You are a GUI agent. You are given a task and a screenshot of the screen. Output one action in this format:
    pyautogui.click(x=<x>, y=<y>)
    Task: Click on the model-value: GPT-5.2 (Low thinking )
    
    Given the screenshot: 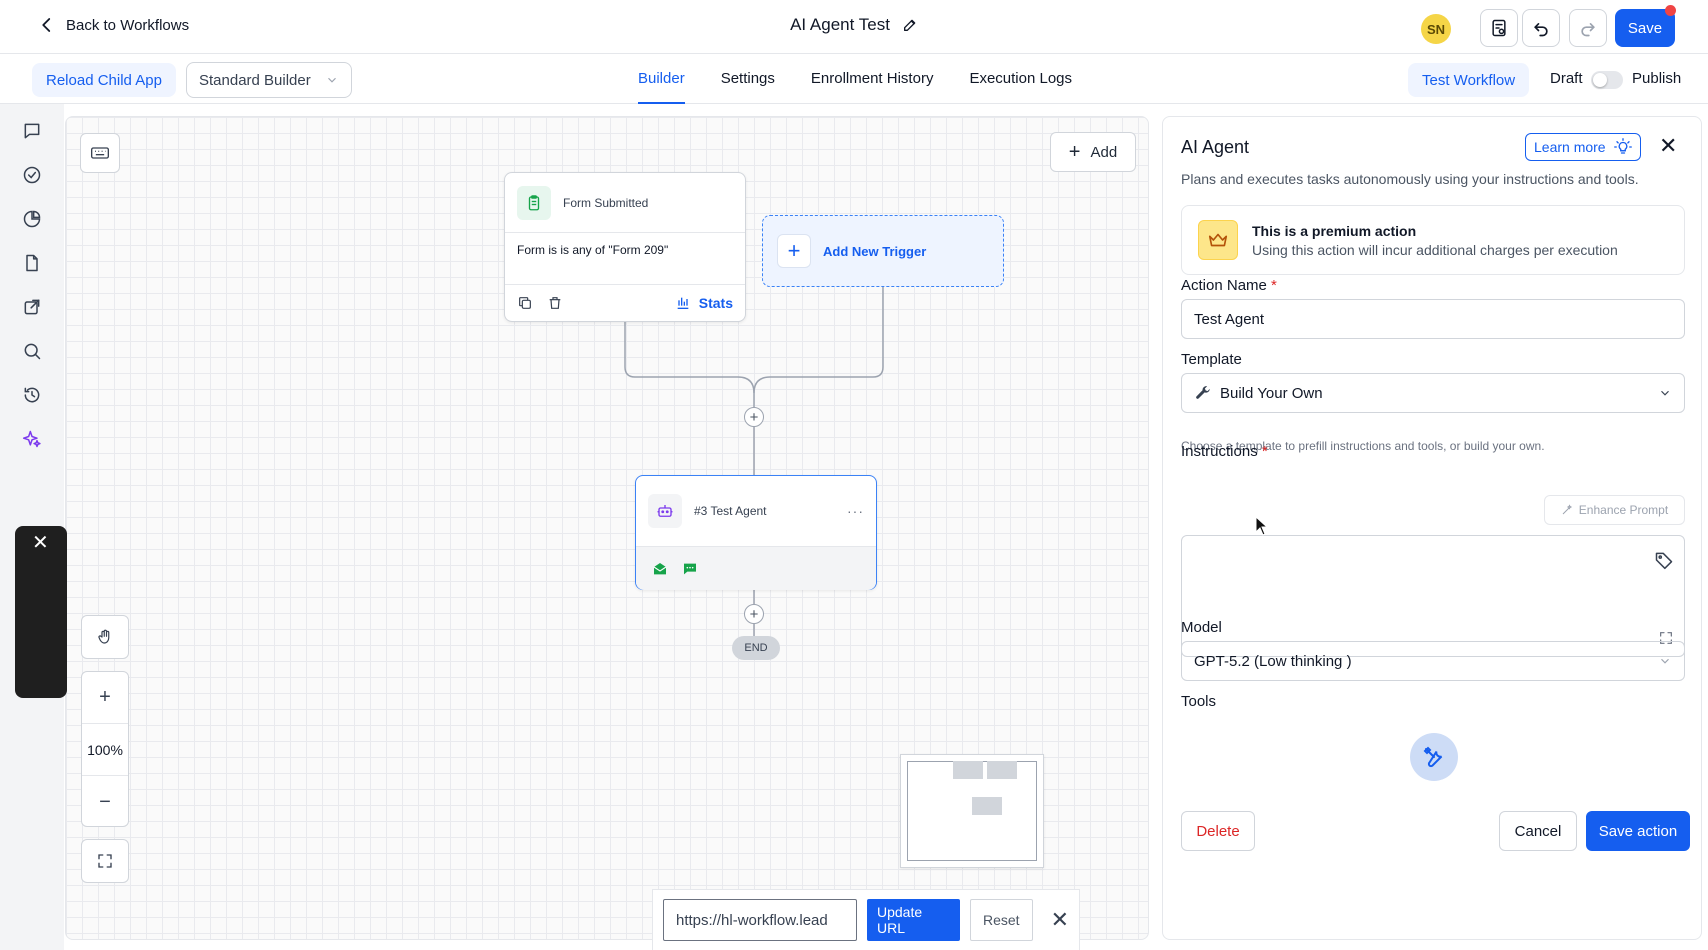 What is the action you would take?
    pyautogui.click(x=1273, y=661)
    